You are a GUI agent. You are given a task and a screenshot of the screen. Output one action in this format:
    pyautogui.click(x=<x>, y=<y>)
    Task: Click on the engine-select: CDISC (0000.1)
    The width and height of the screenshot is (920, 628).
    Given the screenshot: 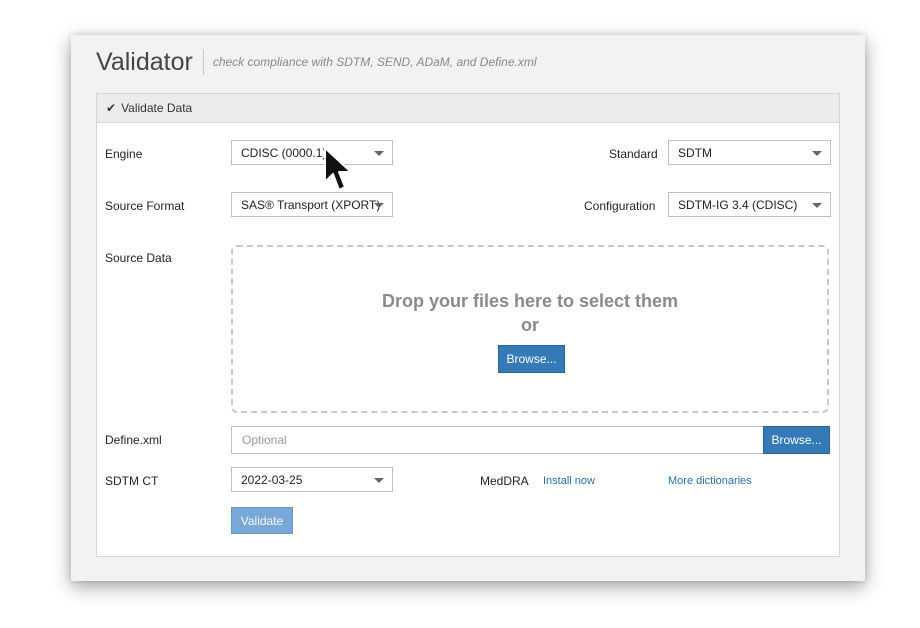 What is the action you would take?
    pyautogui.click(x=312, y=152)
    